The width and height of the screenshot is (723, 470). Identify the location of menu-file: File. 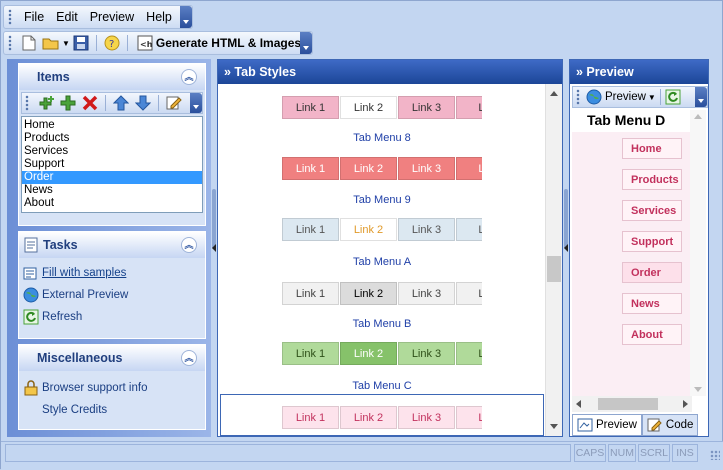
(34, 17).